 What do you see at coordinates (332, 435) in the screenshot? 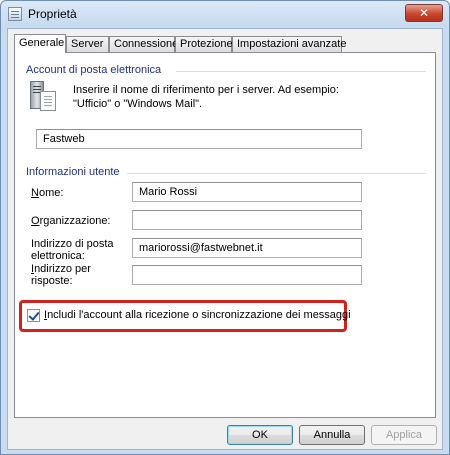
I see `cancel-button: Annulla` at bounding box center [332, 435].